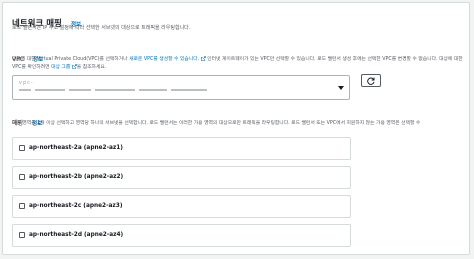 The height and width of the screenshot is (259, 474). Describe the element at coordinates (26, 83) in the screenshot. I see `vpc-select-value: vpc-` at that location.